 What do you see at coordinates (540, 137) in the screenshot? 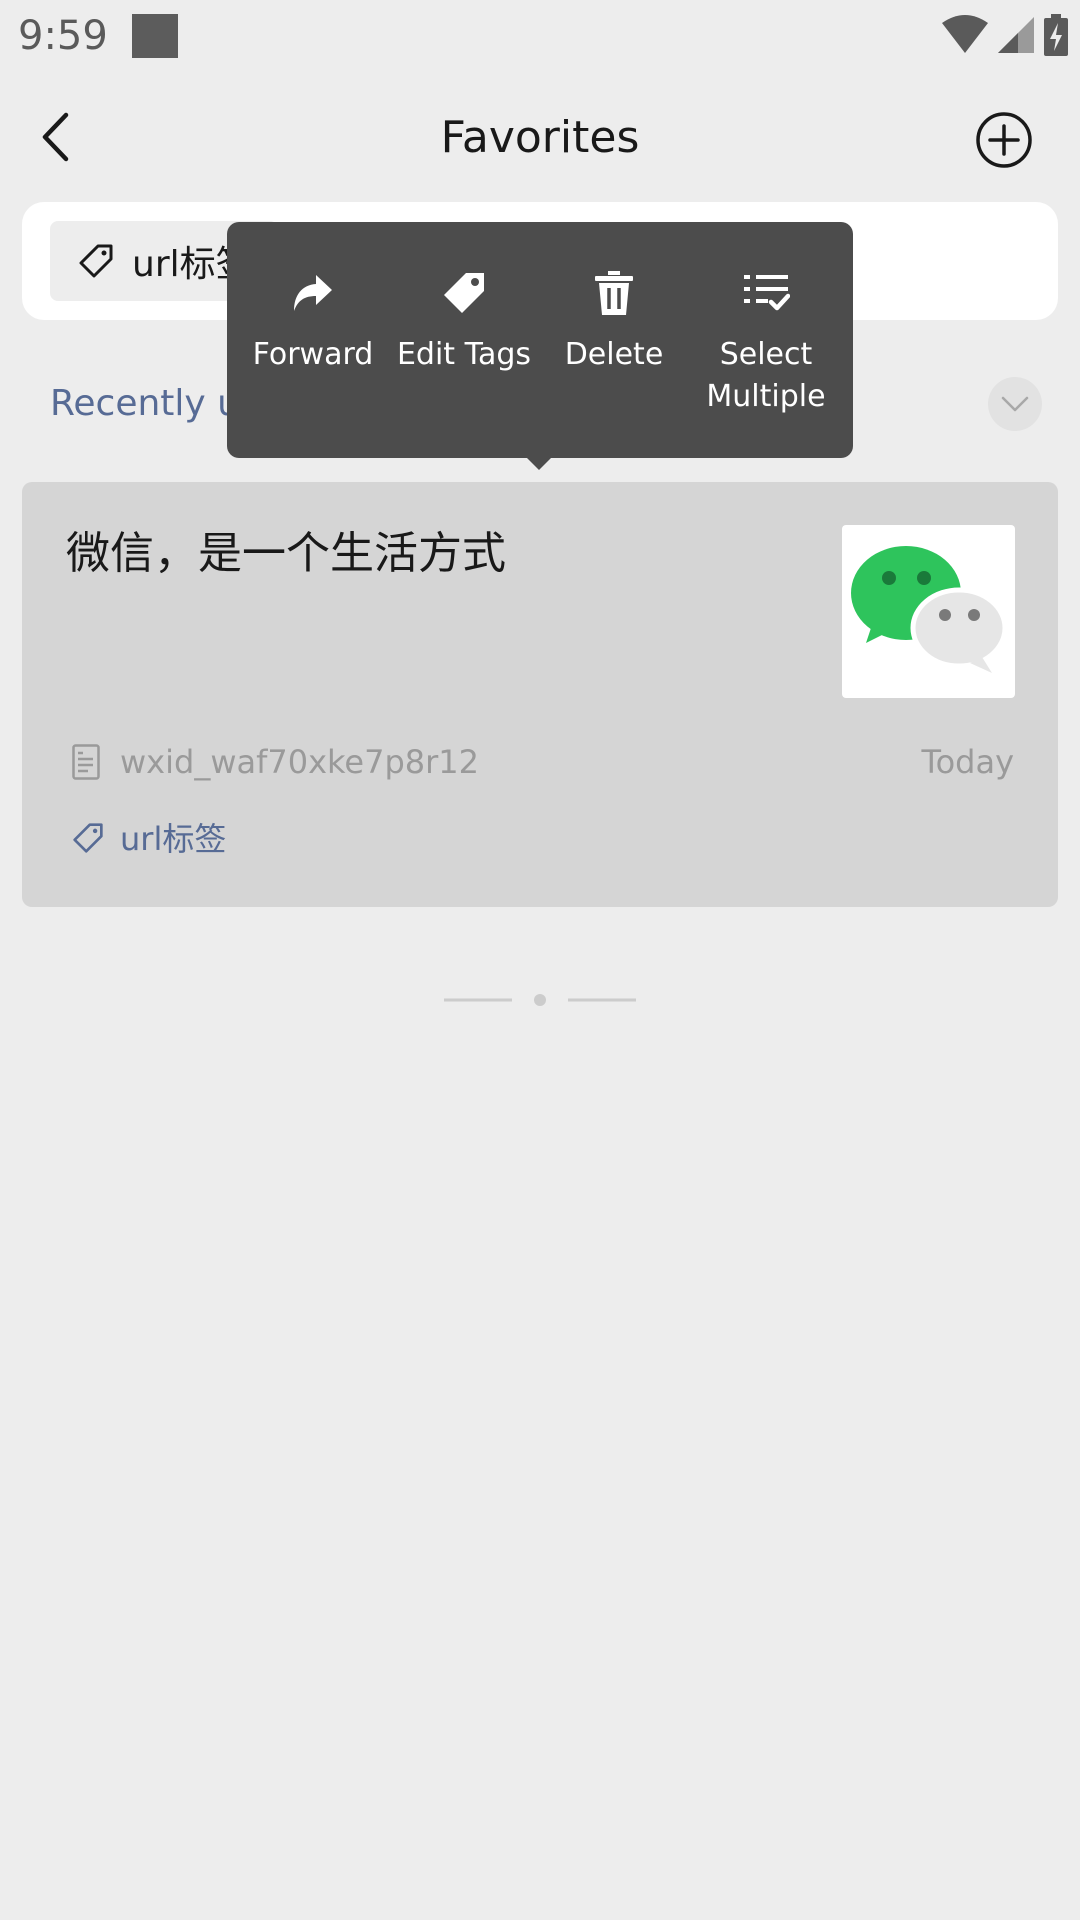
I see `page-title: Favorites` at bounding box center [540, 137].